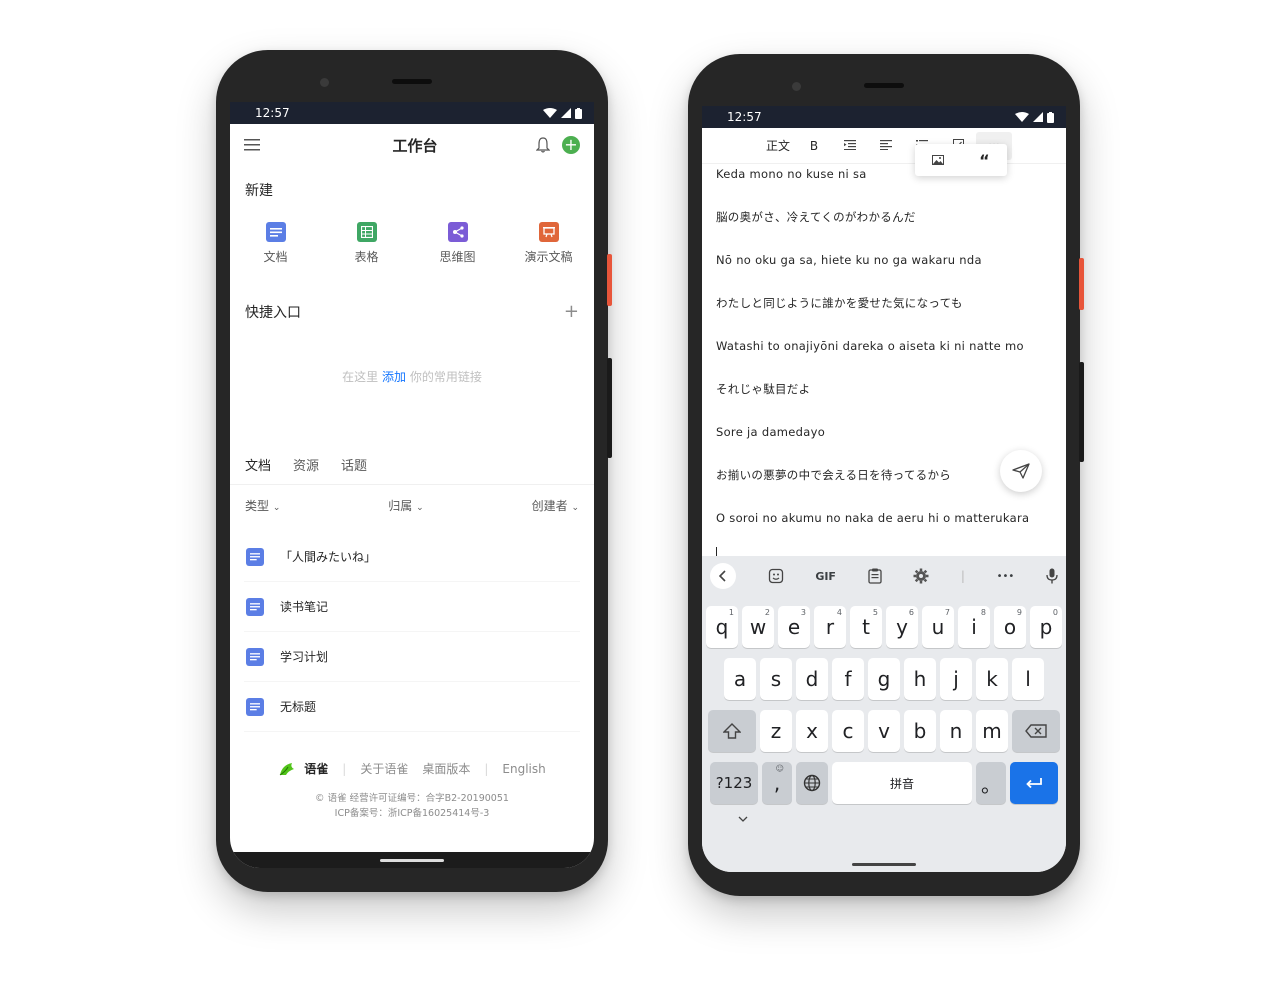  I want to click on key-number-hint: 9, so click(1019, 612).